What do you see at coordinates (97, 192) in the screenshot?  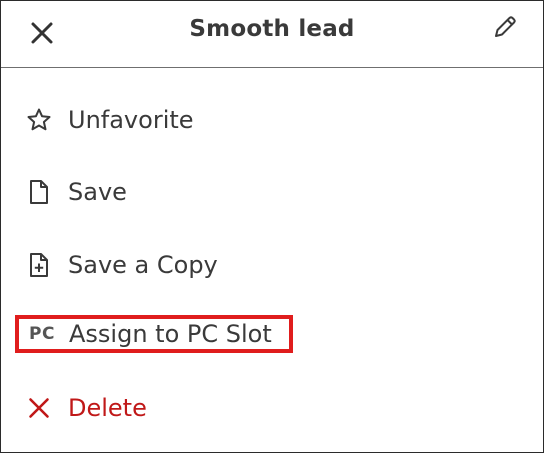 I see `menu-item-label: Save` at bounding box center [97, 192].